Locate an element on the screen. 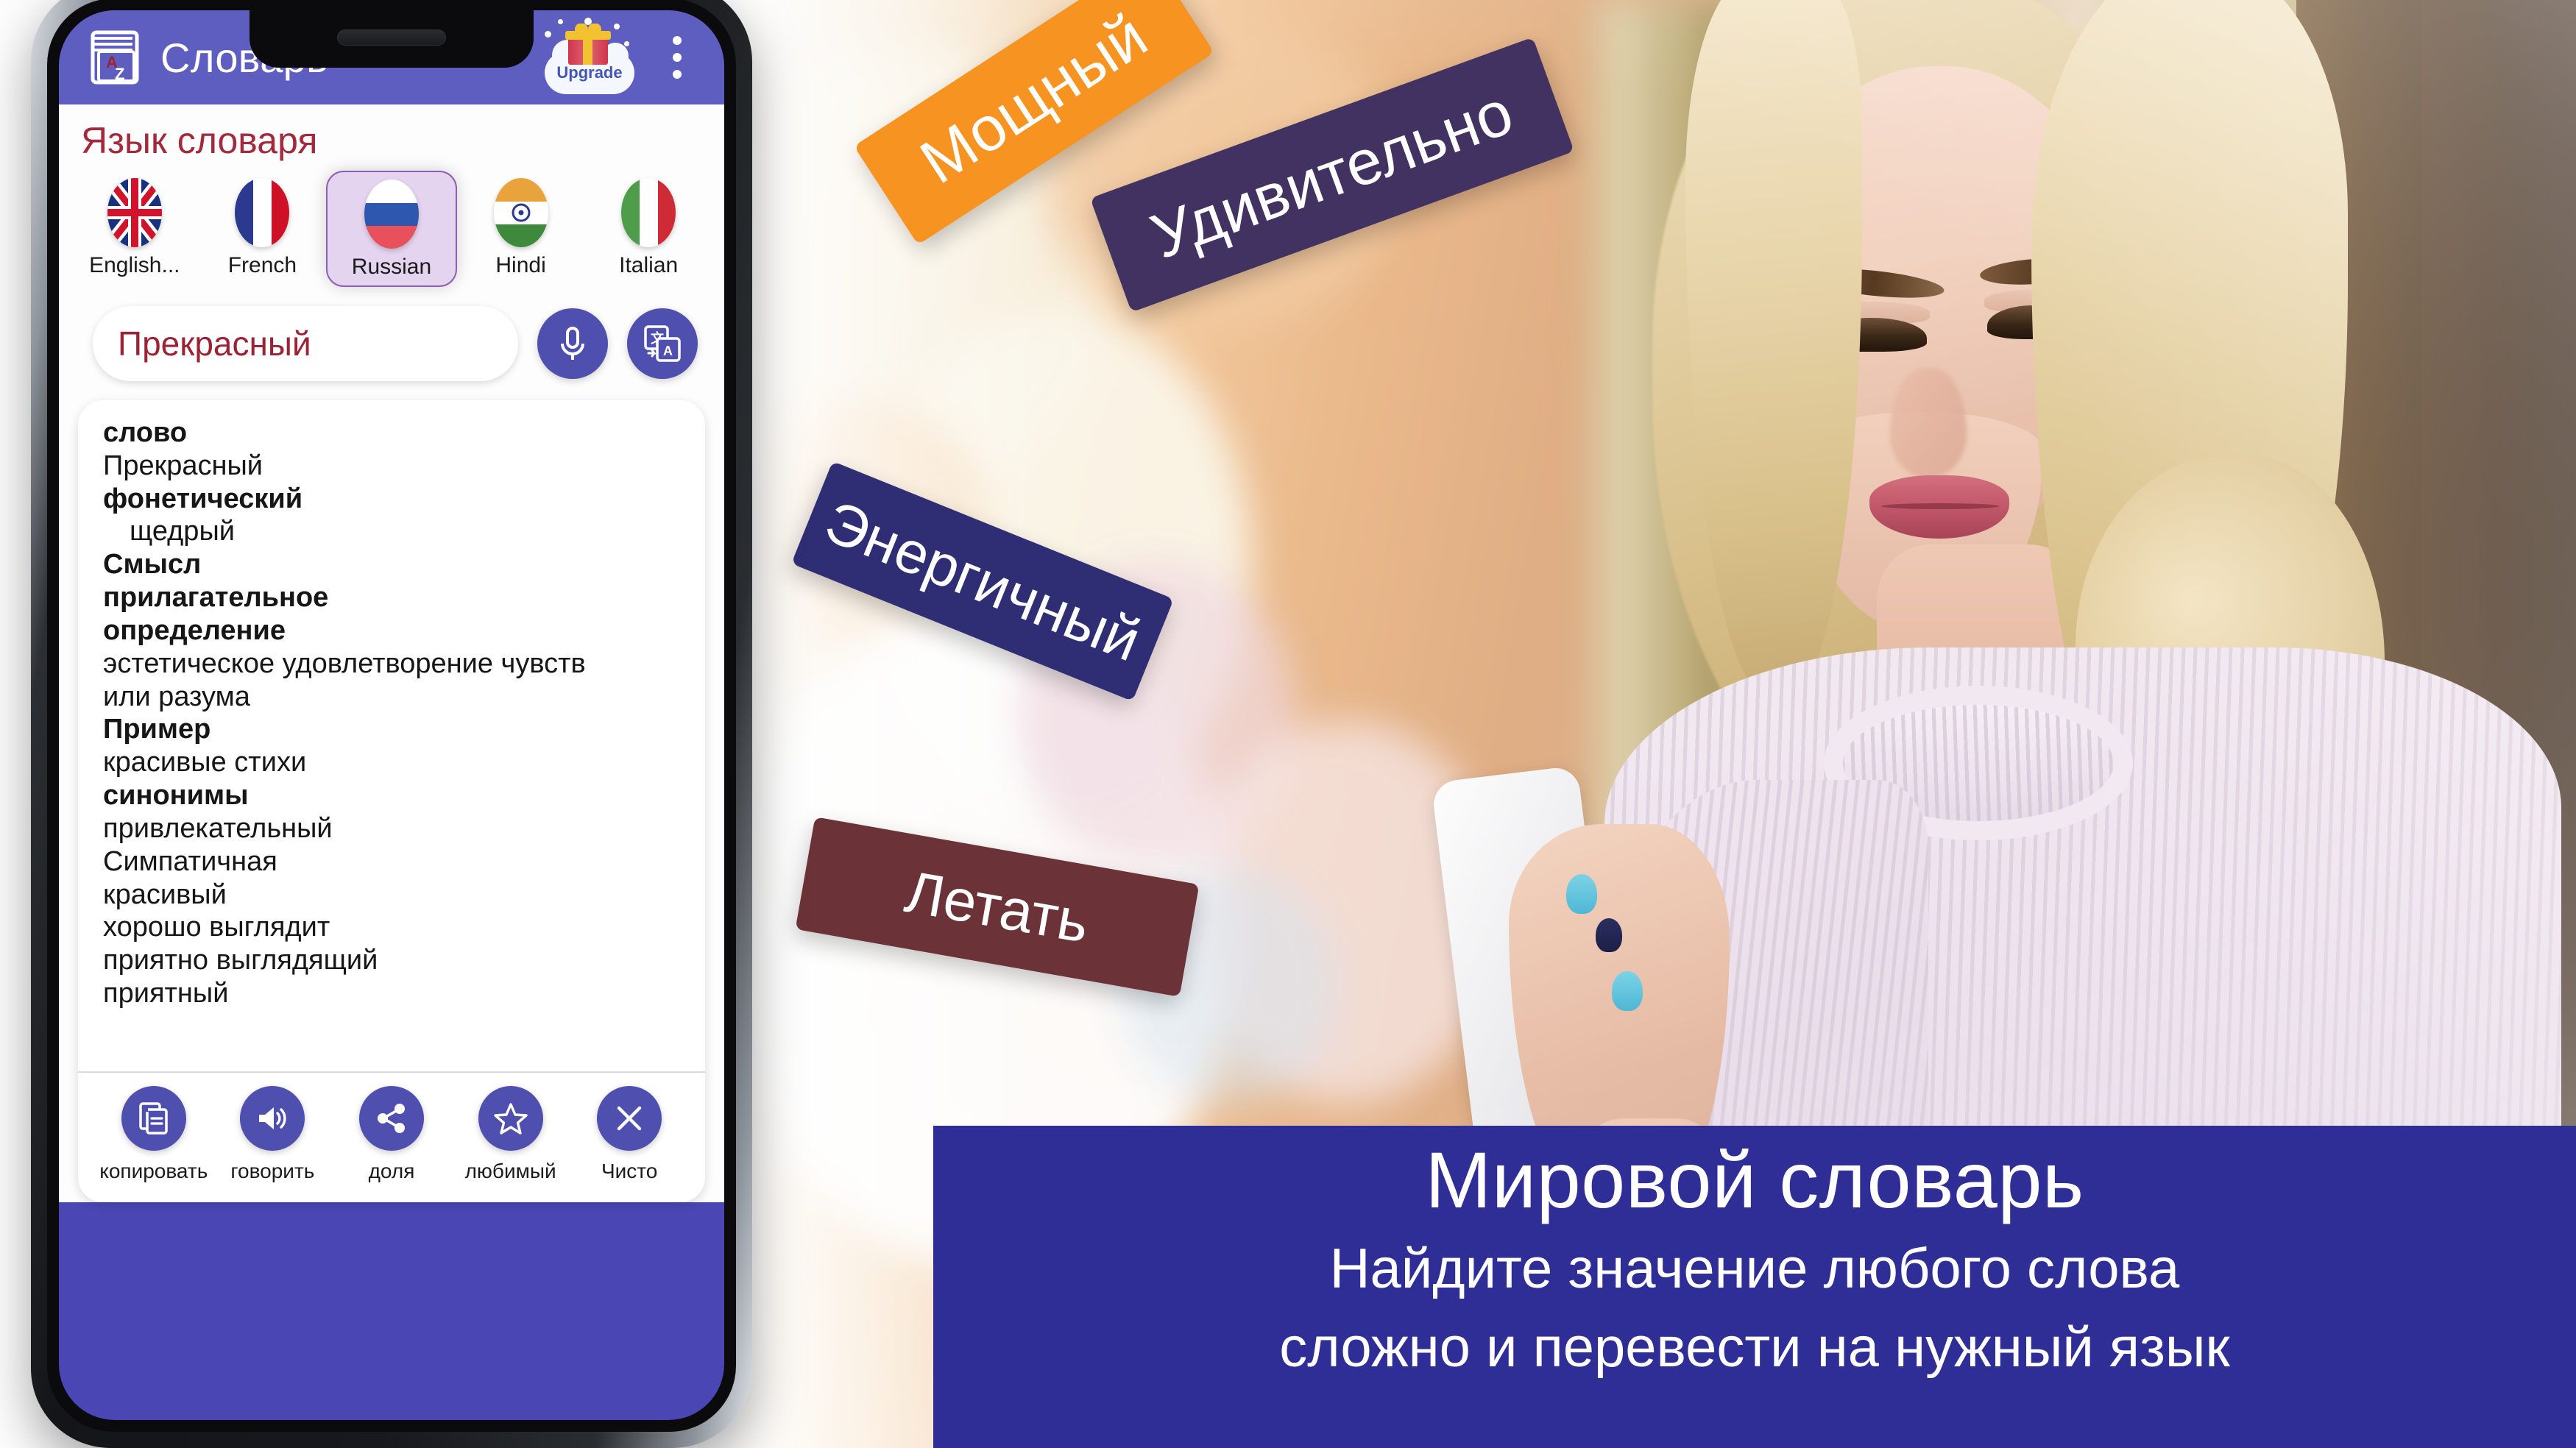 The height and width of the screenshot is (1448, 2576). speaker-icon is located at coordinates (272, 1118).